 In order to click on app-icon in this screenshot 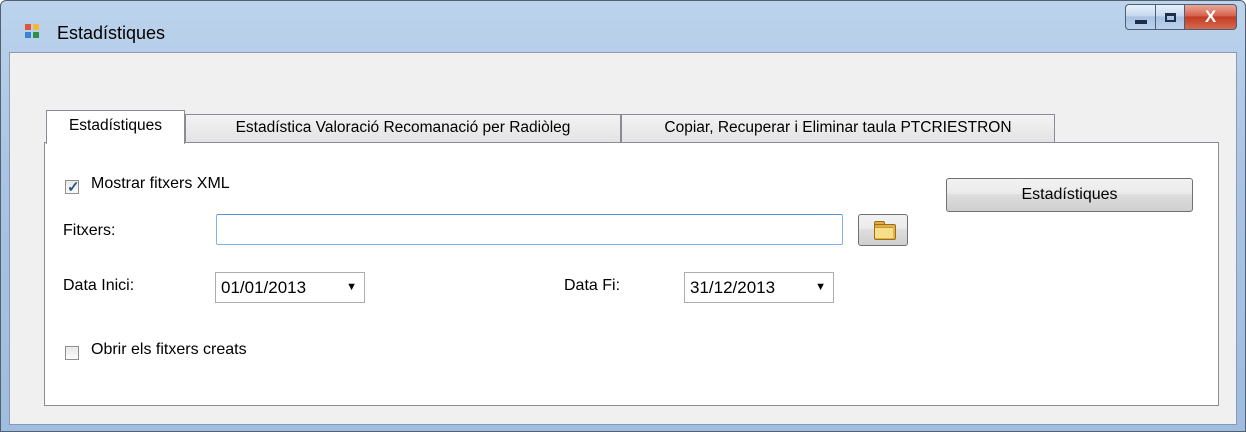, I will do `click(33, 32)`.